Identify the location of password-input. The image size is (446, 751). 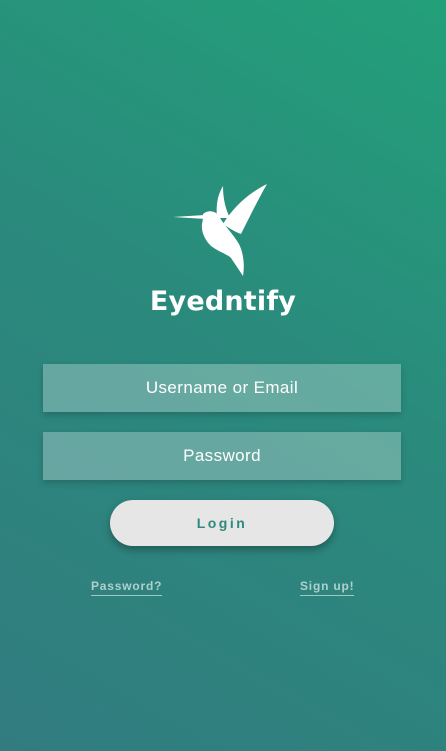
(222, 456).